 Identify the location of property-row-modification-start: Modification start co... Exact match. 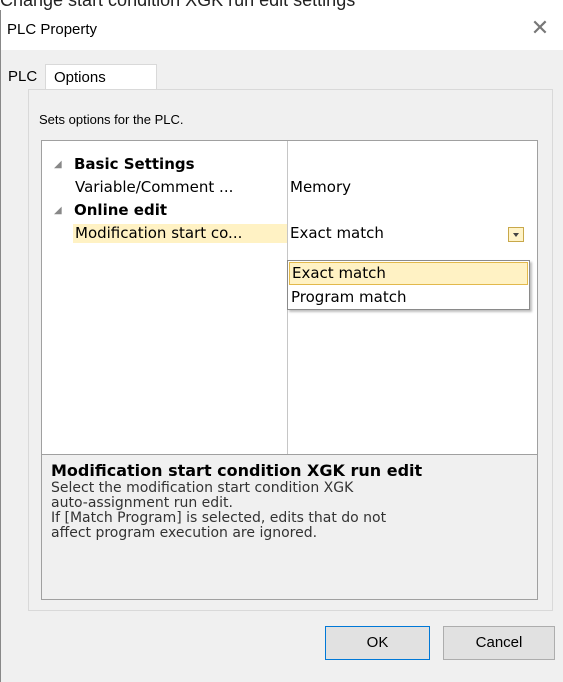
(289, 233).